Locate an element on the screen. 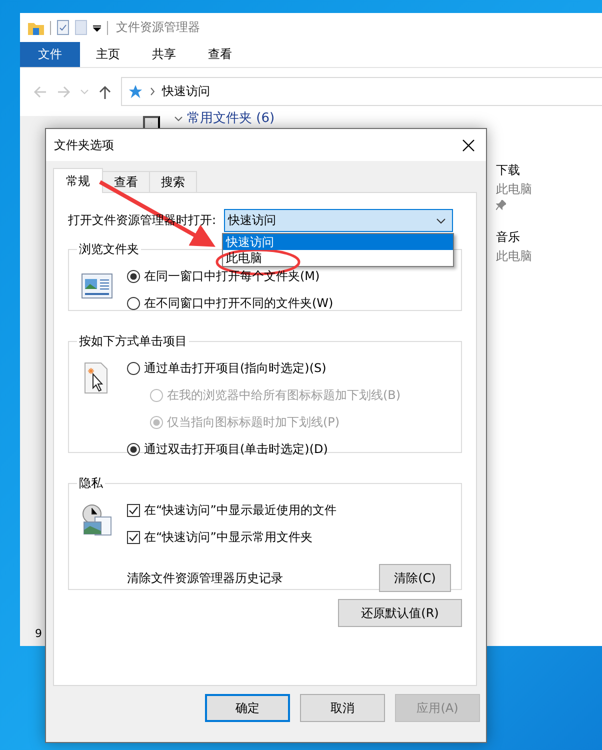 The image size is (602, 750). apply-button: 应用(A) is located at coordinates (437, 708).